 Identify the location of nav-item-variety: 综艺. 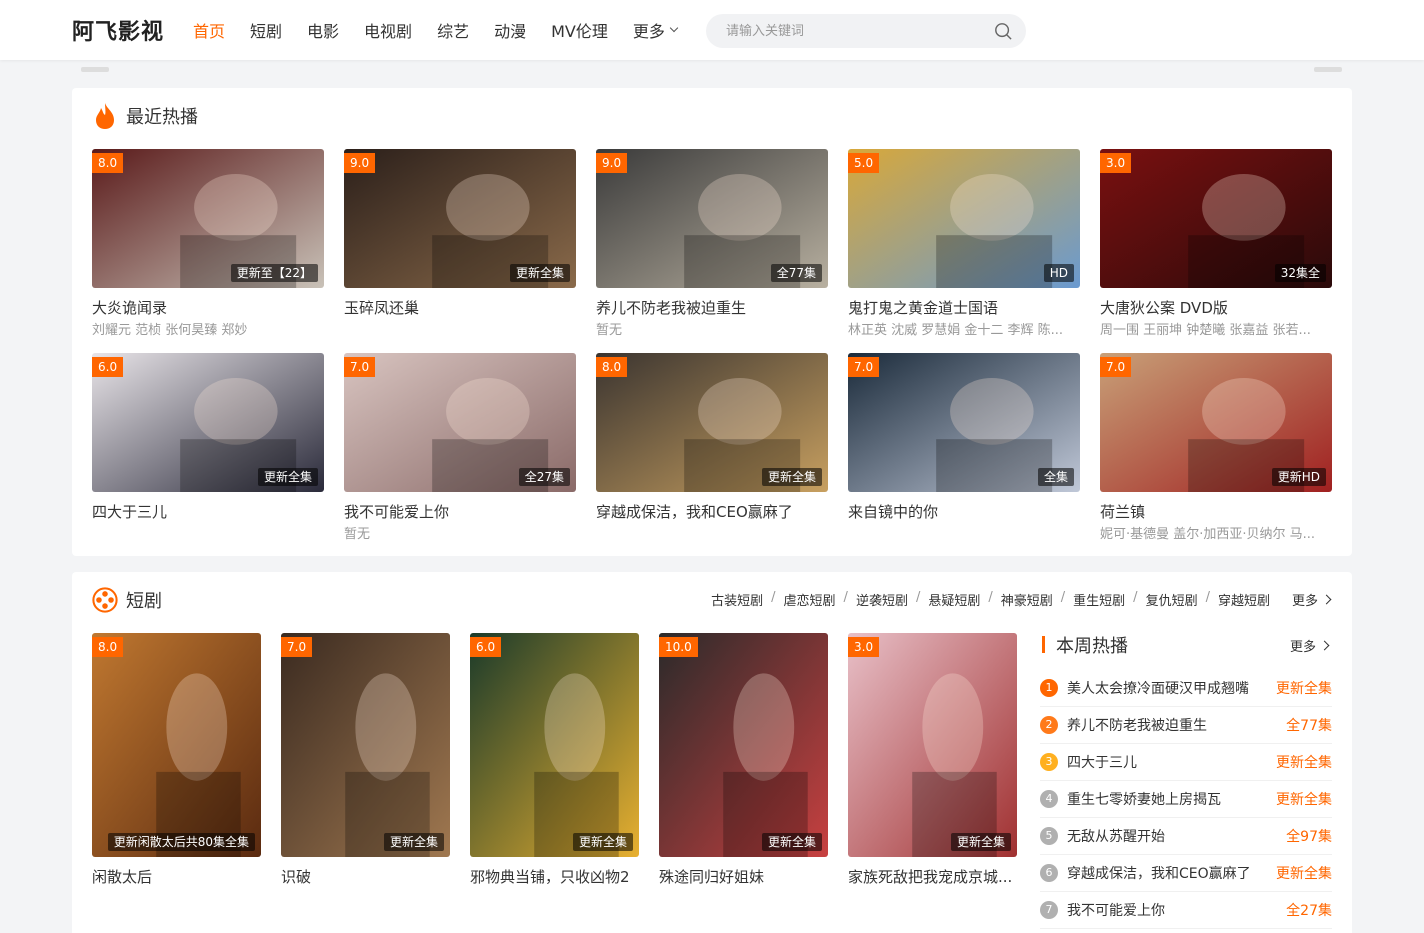
(453, 30).